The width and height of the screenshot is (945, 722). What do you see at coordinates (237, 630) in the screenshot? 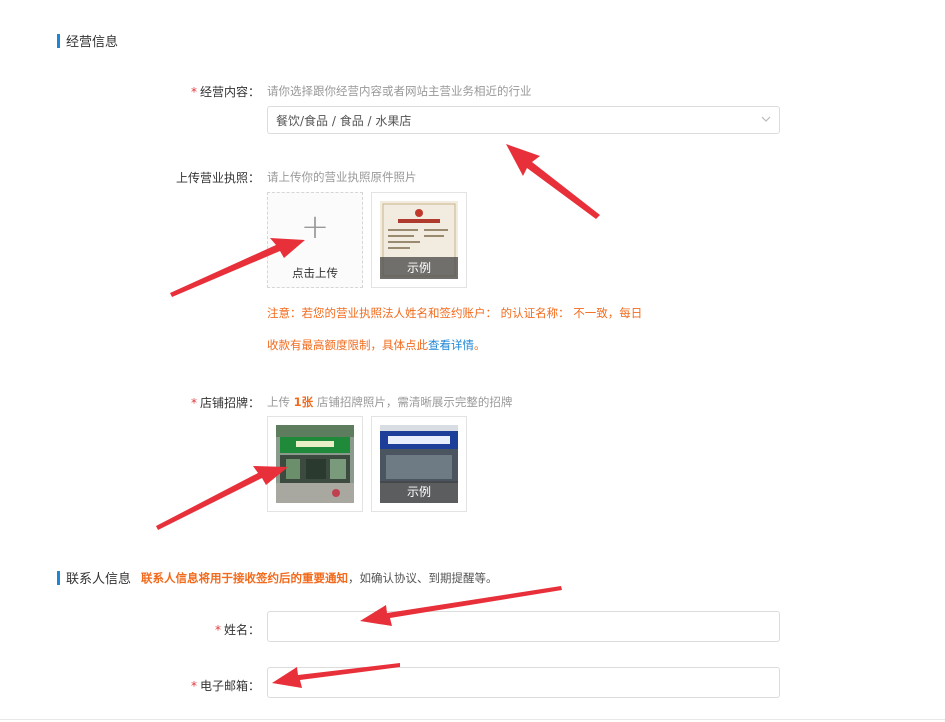
I see `name-label: * 姓名：` at bounding box center [237, 630].